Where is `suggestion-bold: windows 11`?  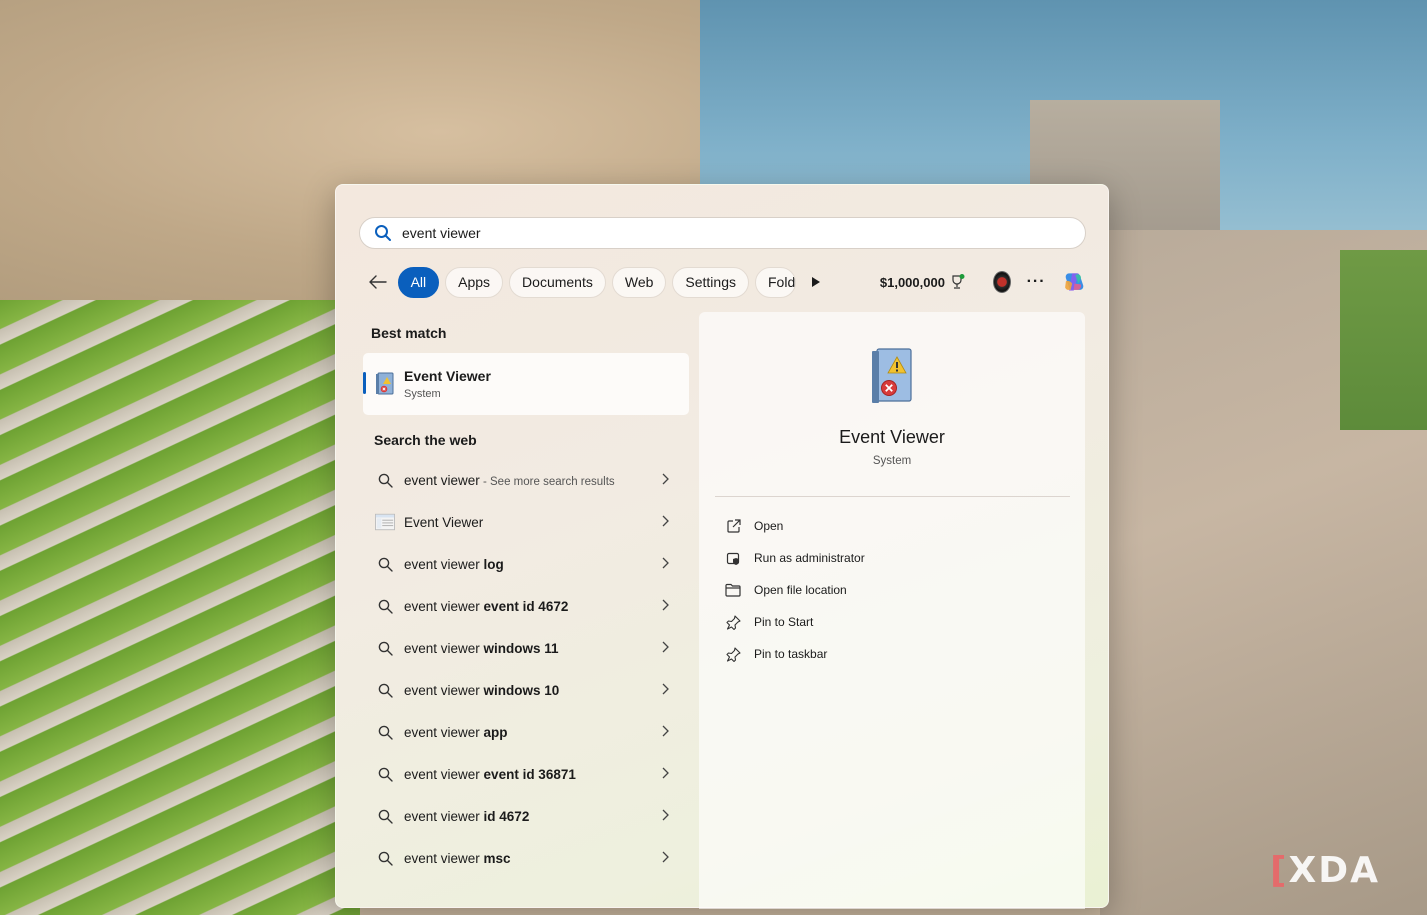
suggestion-bold: windows 11 is located at coordinates (521, 648).